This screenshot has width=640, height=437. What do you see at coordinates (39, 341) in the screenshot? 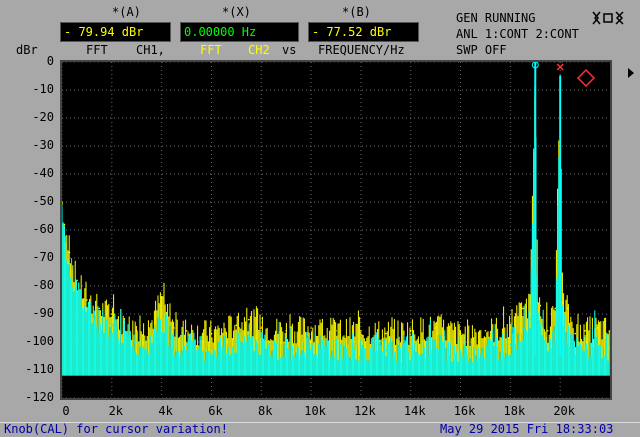
I see `y-tick-label: -100` at bounding box center [39, 341].